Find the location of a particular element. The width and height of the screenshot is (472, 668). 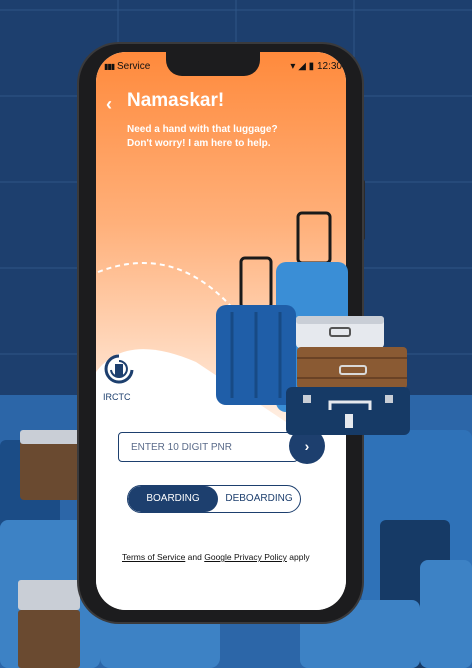

submit-pnr-button: › is located at coordinates (307, 446).